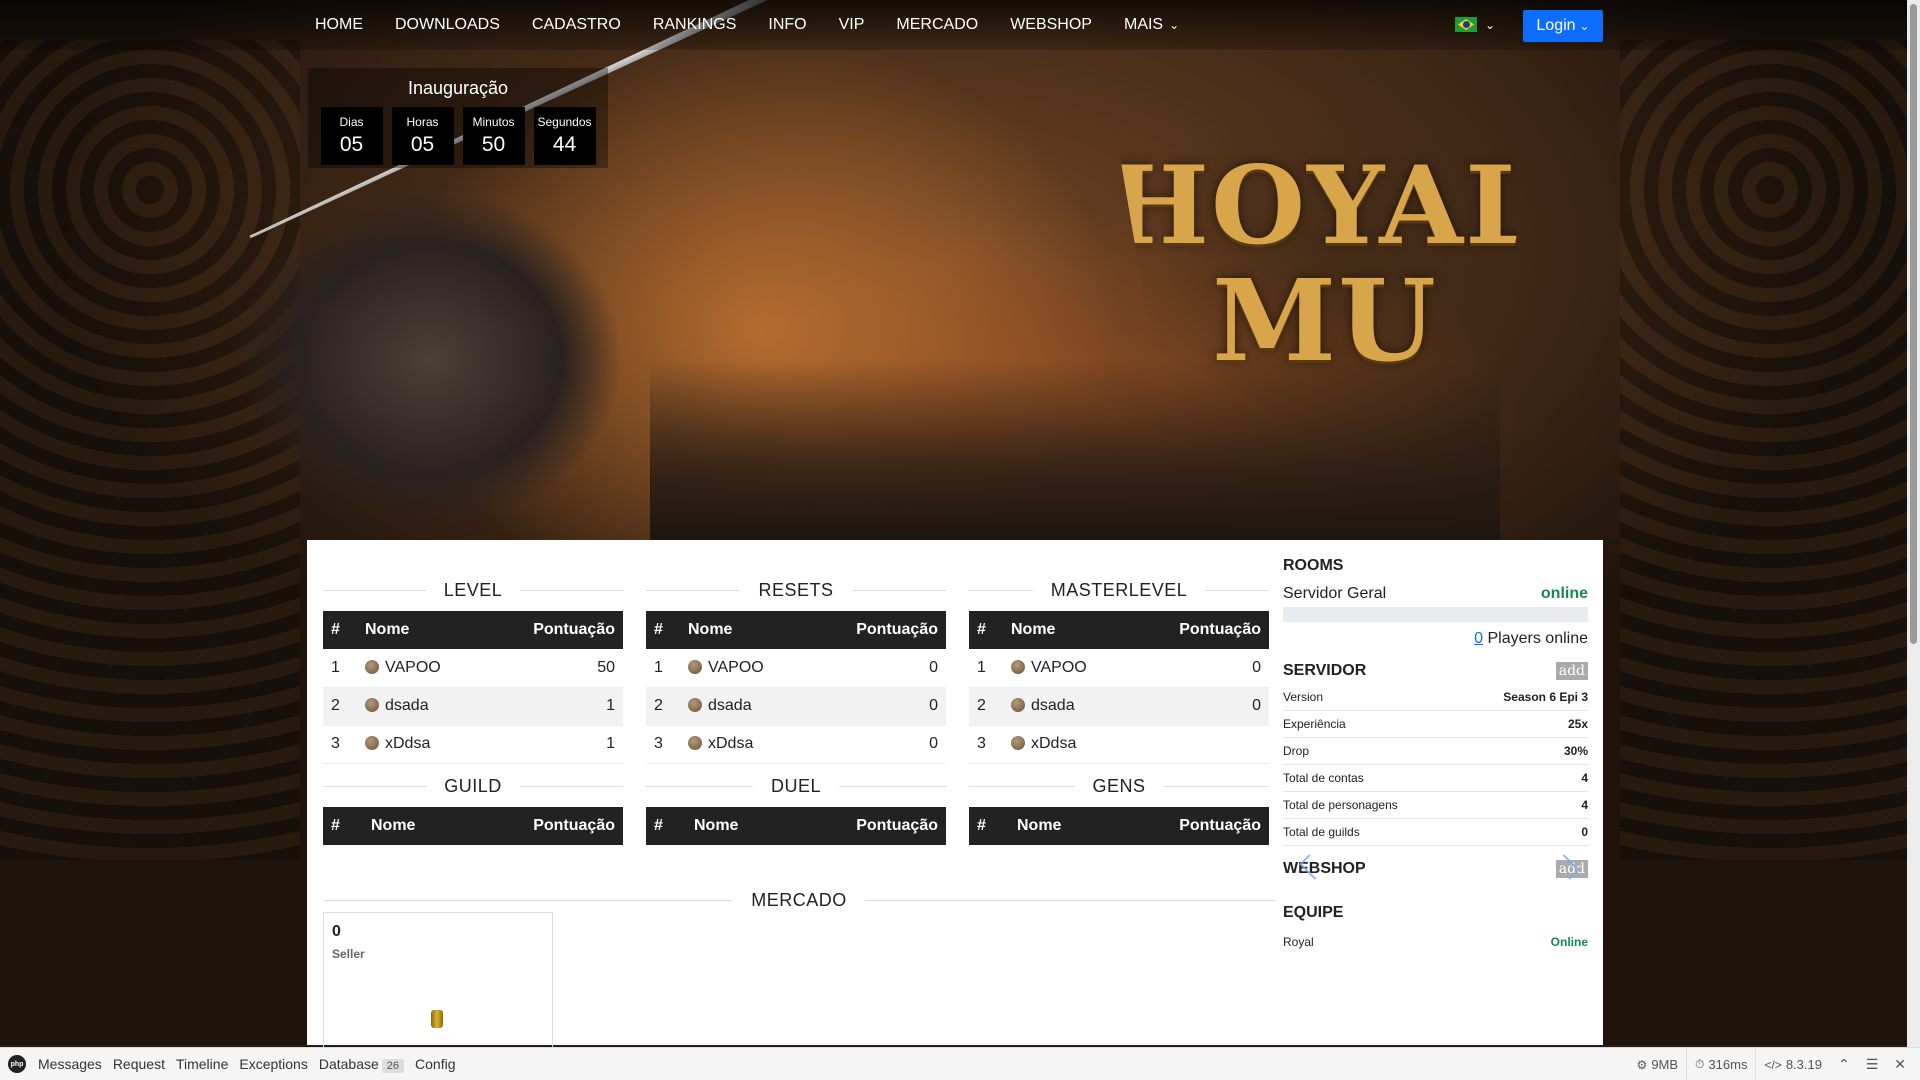 This screenshot has height=1080, width=1920. Describe the element at coordinates (422, 144) in the screenshot. I see `countdown-value: 05` at that location.